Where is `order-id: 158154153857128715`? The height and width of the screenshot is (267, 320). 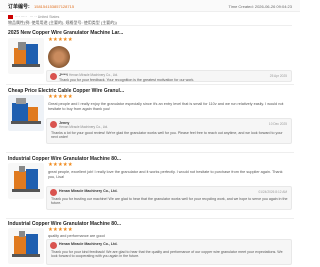
order-id: 158154153857128715 is located at coordinates (54, 6).